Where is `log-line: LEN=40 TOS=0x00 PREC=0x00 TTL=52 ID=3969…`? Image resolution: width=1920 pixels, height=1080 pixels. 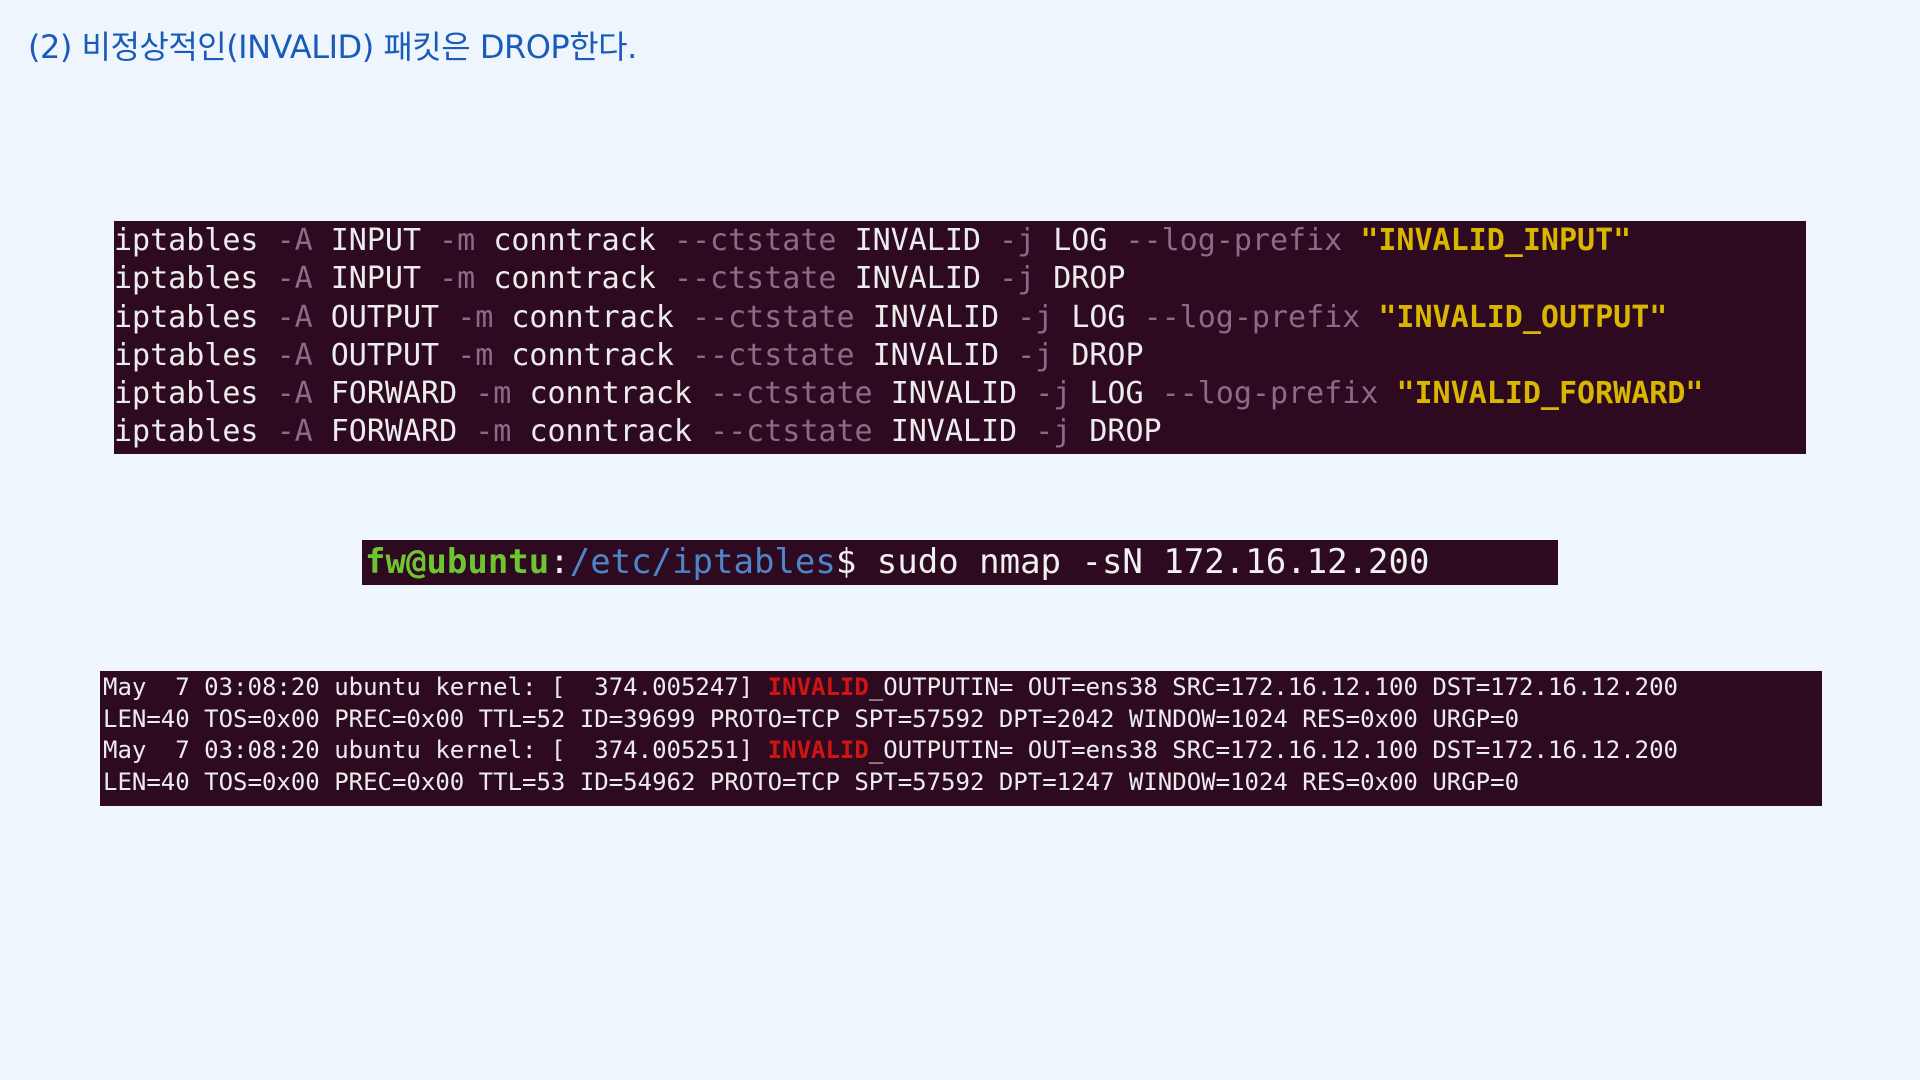
log-line: LEN=40 TOS=0x00 PREC=0x00 TTL=52 ID=3969… is located at coordinates (962, 720).